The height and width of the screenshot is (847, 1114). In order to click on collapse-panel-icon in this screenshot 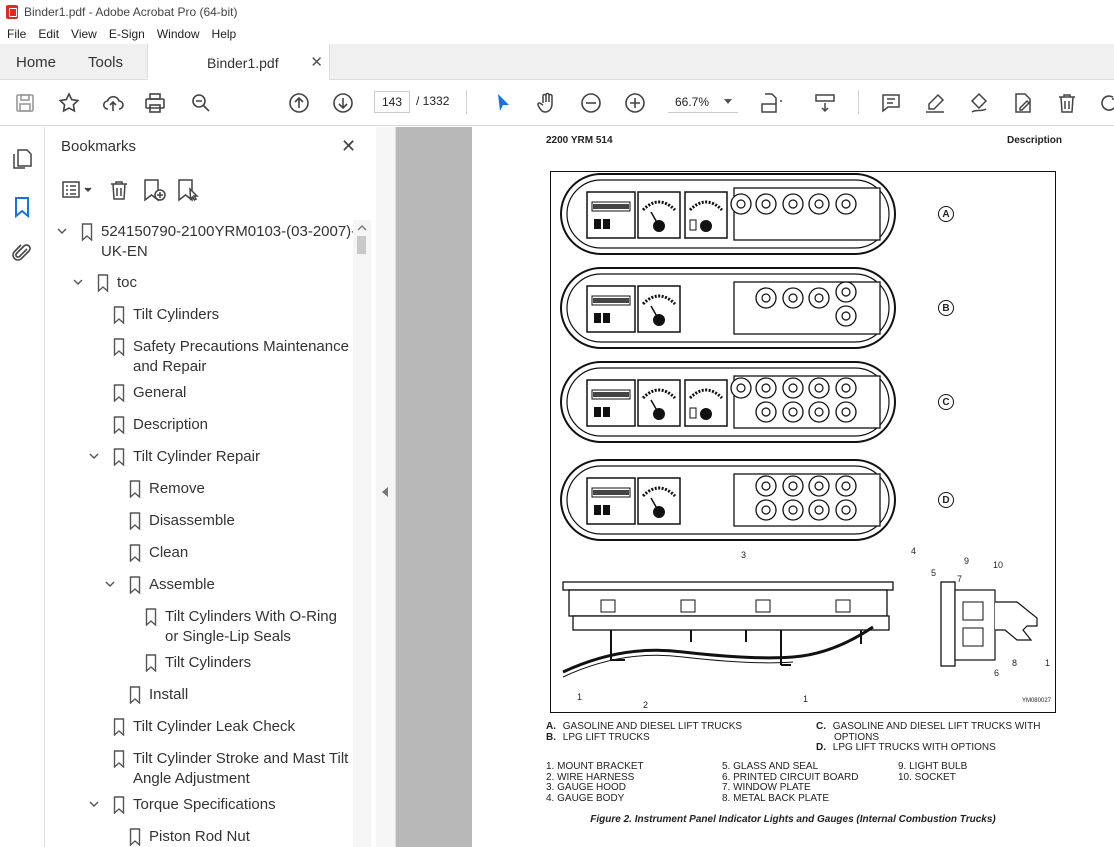, I will do `click(385, 492)`.